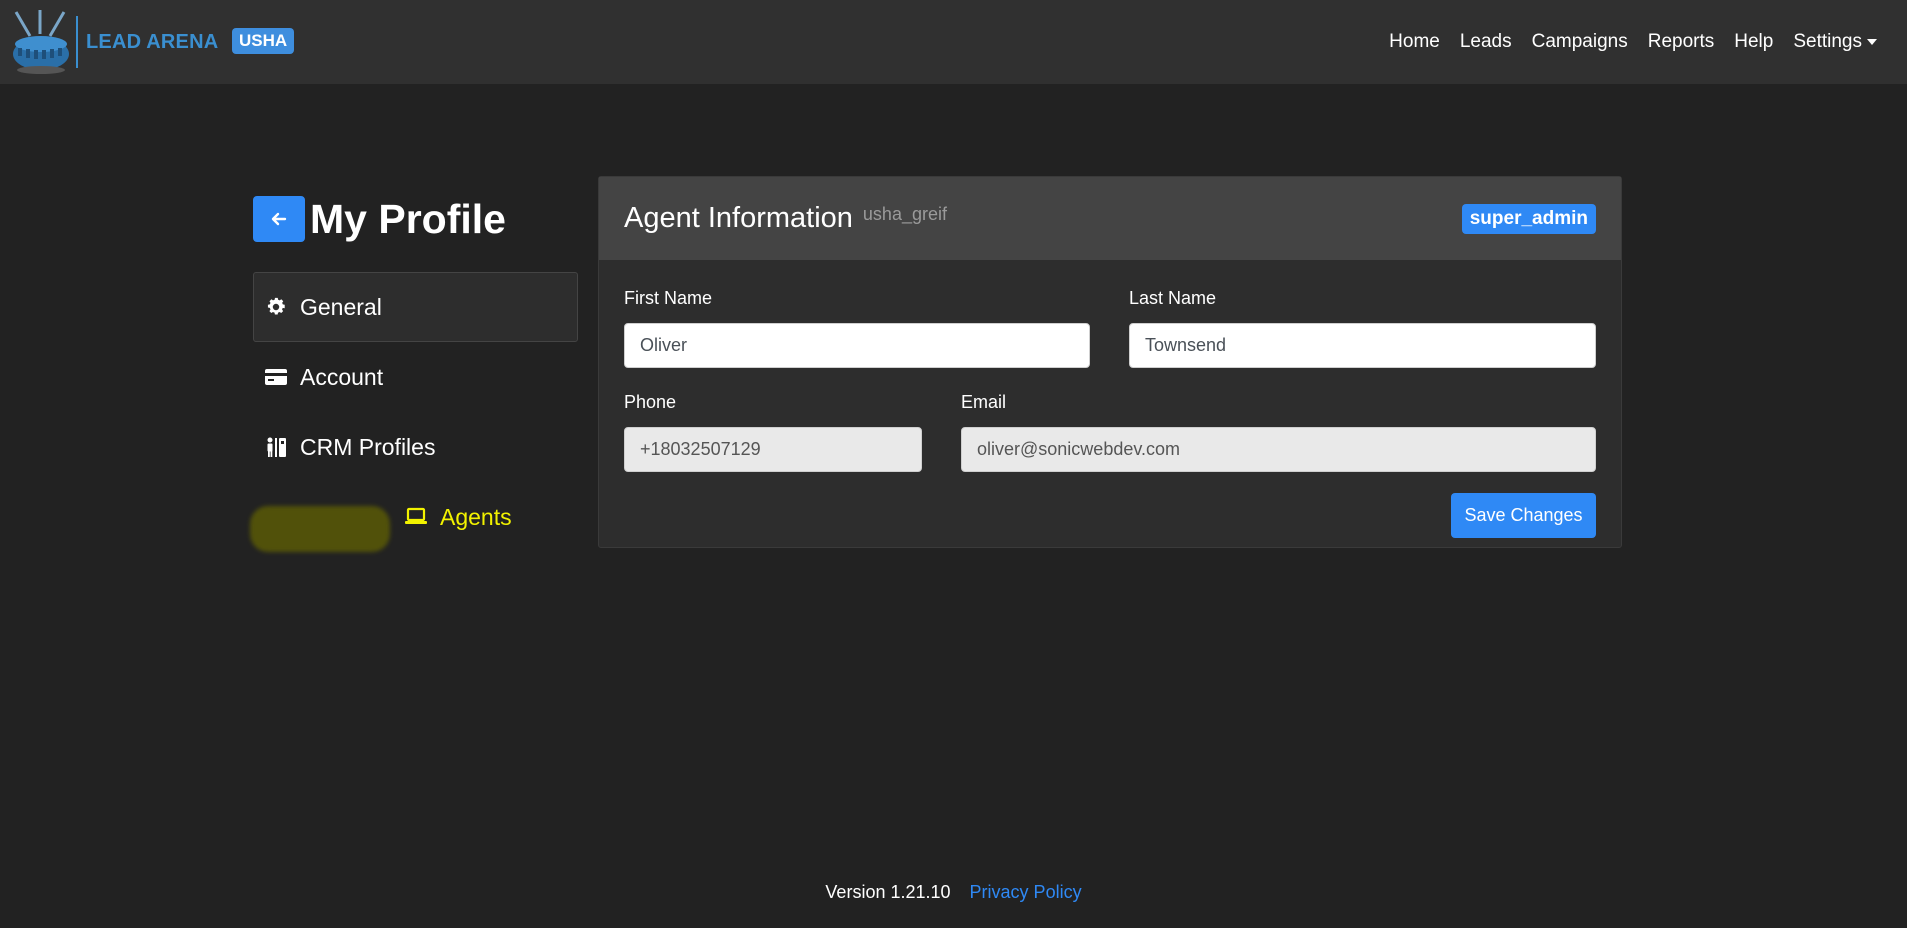 This screenshot has height=928, width=1907. Describe the element at coordinates (888, 892) in the screenshot. I see `version-text: Version 1.21.10` at that location.